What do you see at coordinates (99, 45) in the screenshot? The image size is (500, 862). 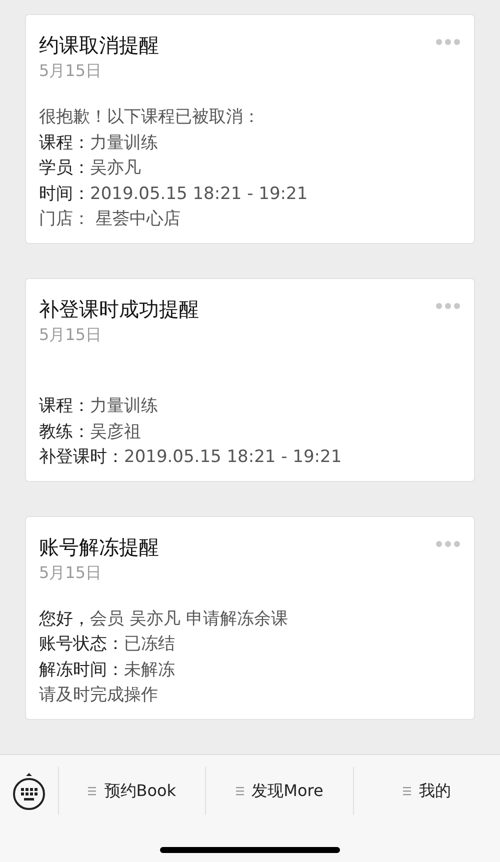 I see `message-title: 约课取消提醒` at bounding box center [99, 45].